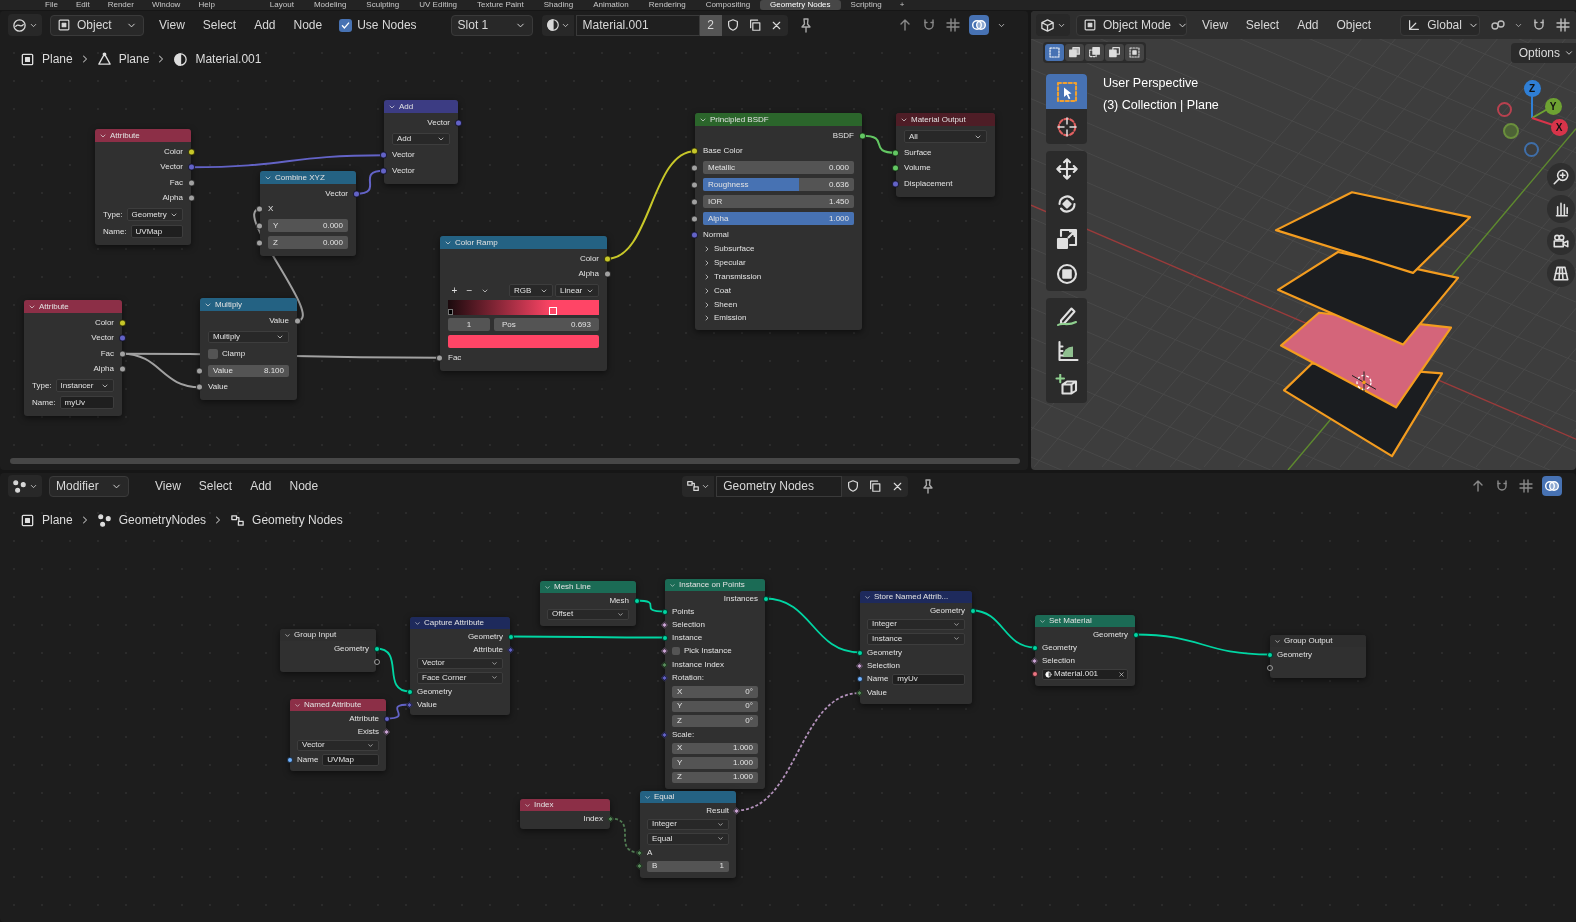  Describe the element at coordinates (778, 218) in the screenshot. I see `number-field: Alpha 1.000` at that location.